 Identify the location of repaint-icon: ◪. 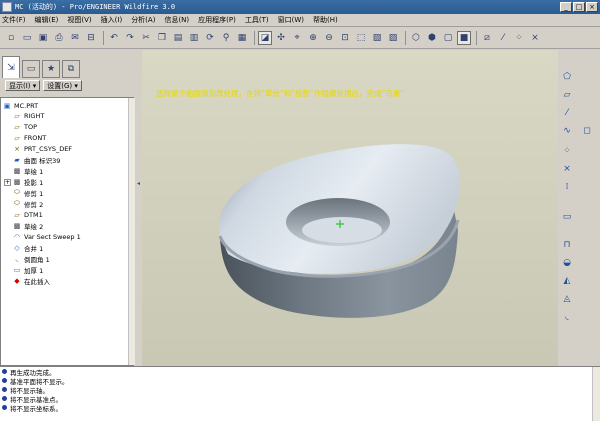
(265, 37).